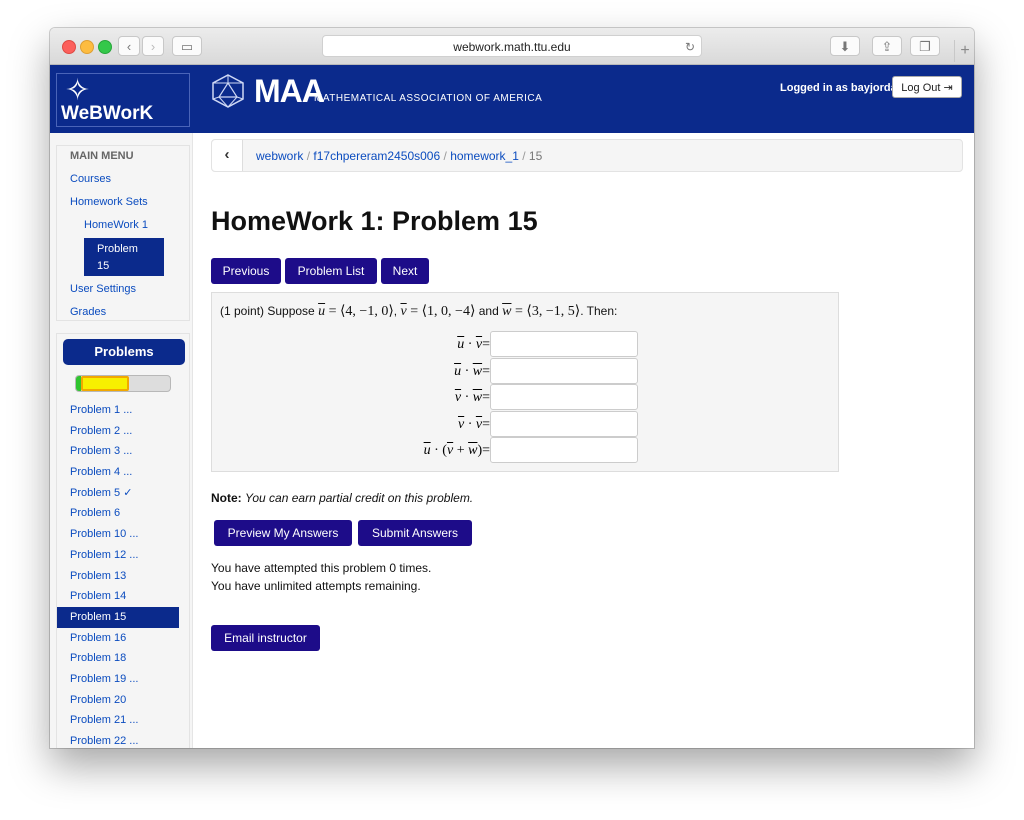  Describe the element at coordinates (78, 90) in the screenshot. I see `webwork-star-icon: ✧` at that location.